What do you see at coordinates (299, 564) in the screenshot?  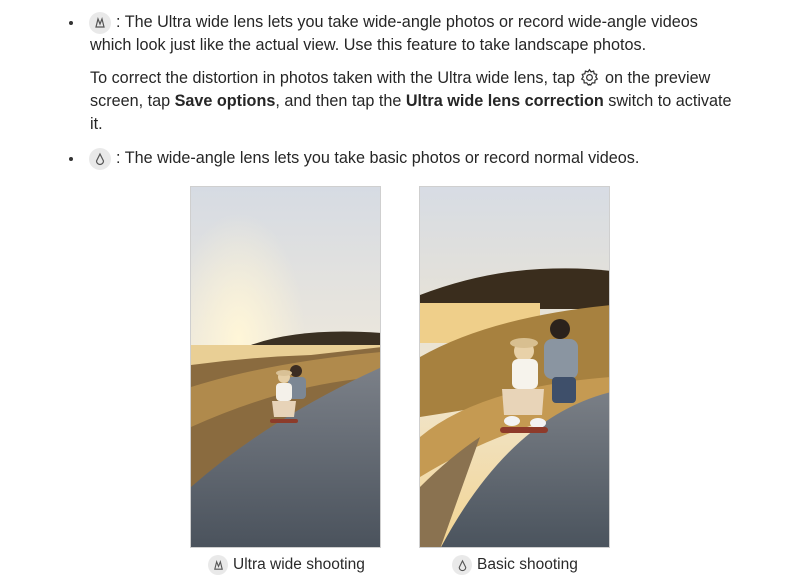 I see `ultra-wide-caption-label: Ultra wide shooting` at bounding box center [299, 564].